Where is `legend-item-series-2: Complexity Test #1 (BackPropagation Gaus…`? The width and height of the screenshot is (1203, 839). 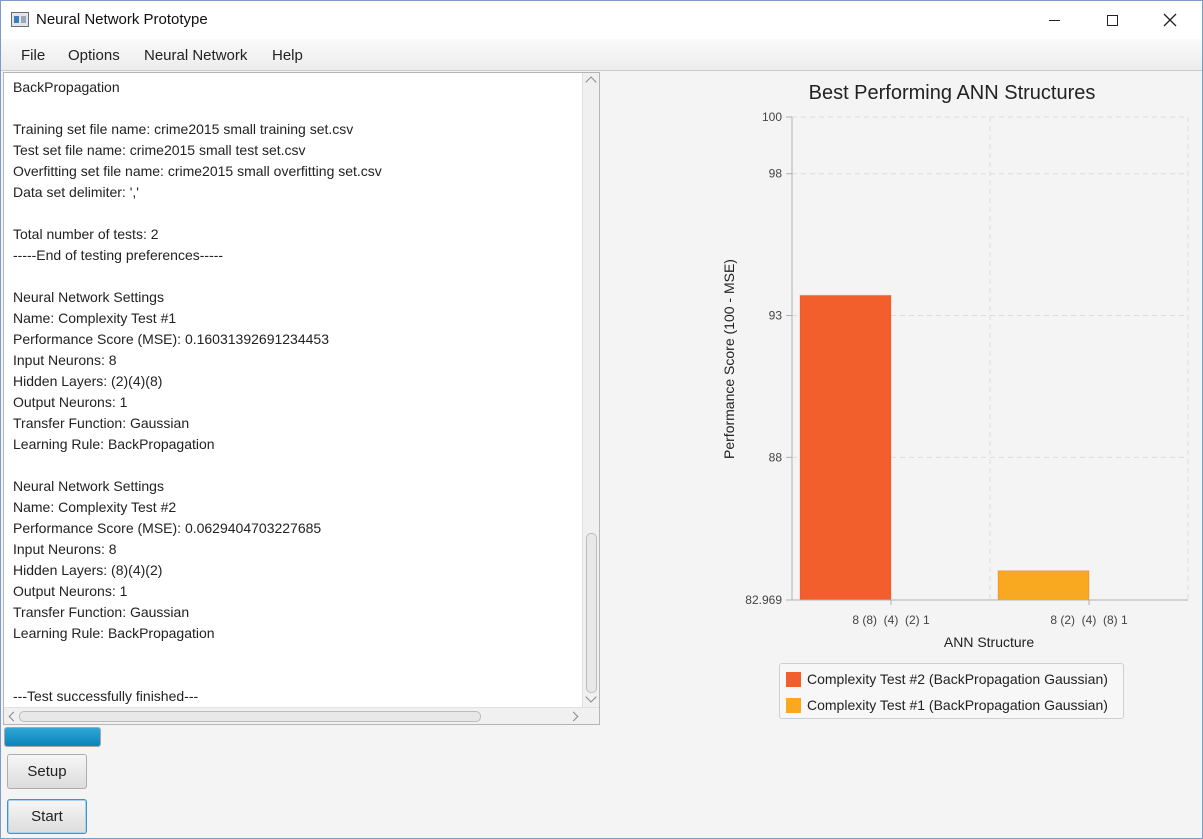
legend-item-series-2: Complexity Test #1 (BackPropagation Gaus… is located at coordinates (947, 705).